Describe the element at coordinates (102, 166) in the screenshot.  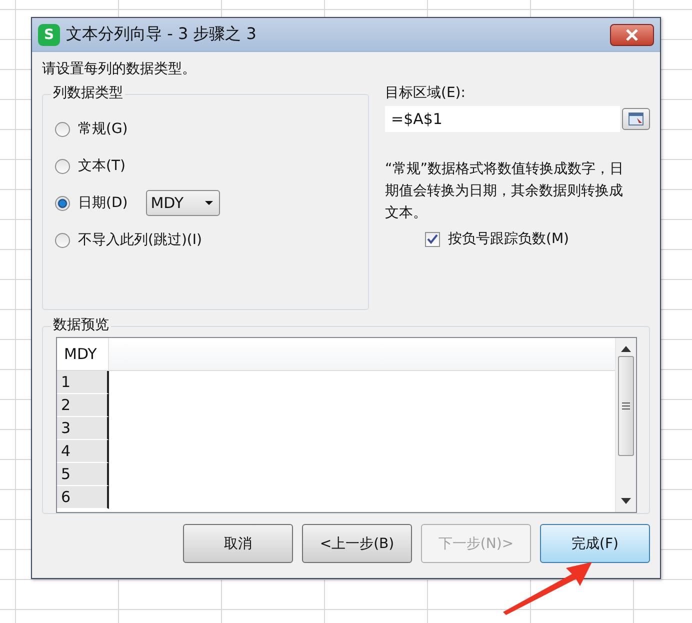
I see `option-label: 文本(T)` at that location.